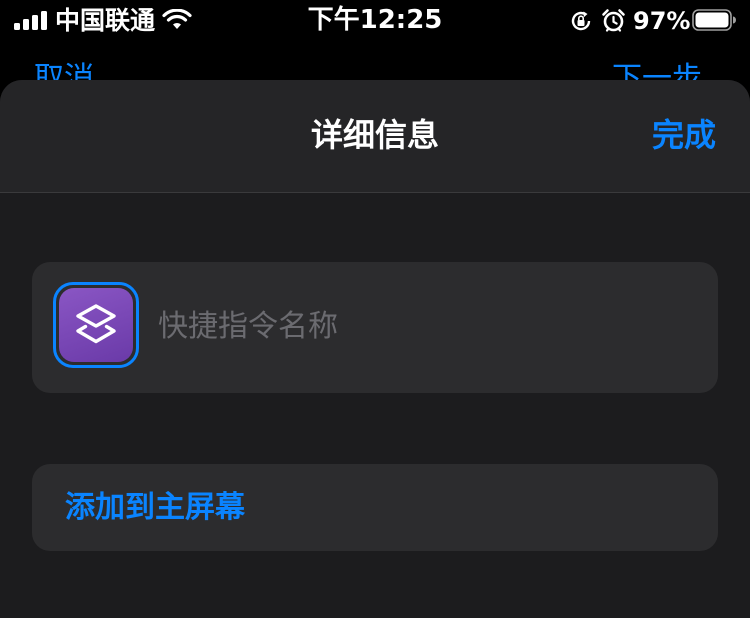 The image size is (750, 618). I want to click on shortcut-icon-button, so click(96, 325).